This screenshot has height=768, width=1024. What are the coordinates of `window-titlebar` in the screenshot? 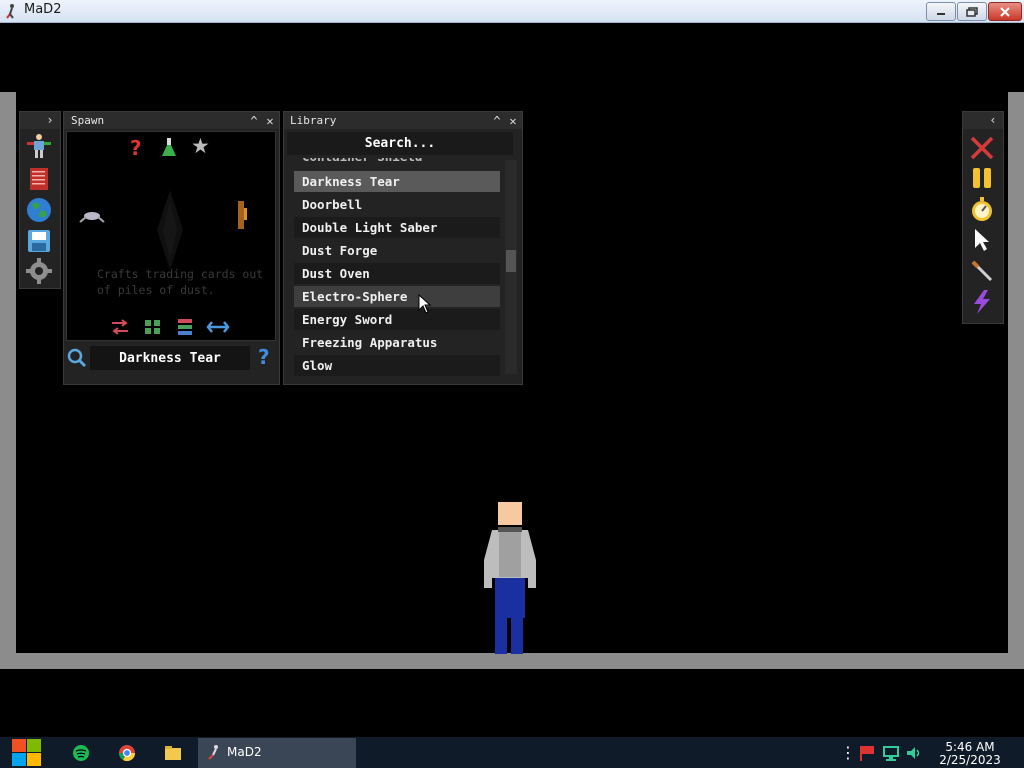 It's located at (512, 11).